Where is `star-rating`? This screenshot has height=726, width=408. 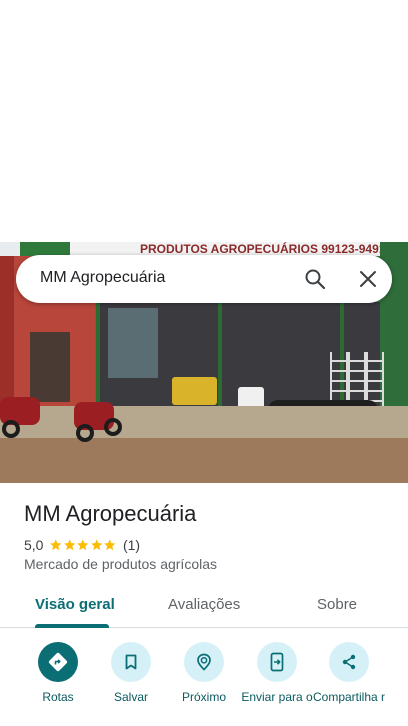 star-rating is located at coordinates (83, 545).